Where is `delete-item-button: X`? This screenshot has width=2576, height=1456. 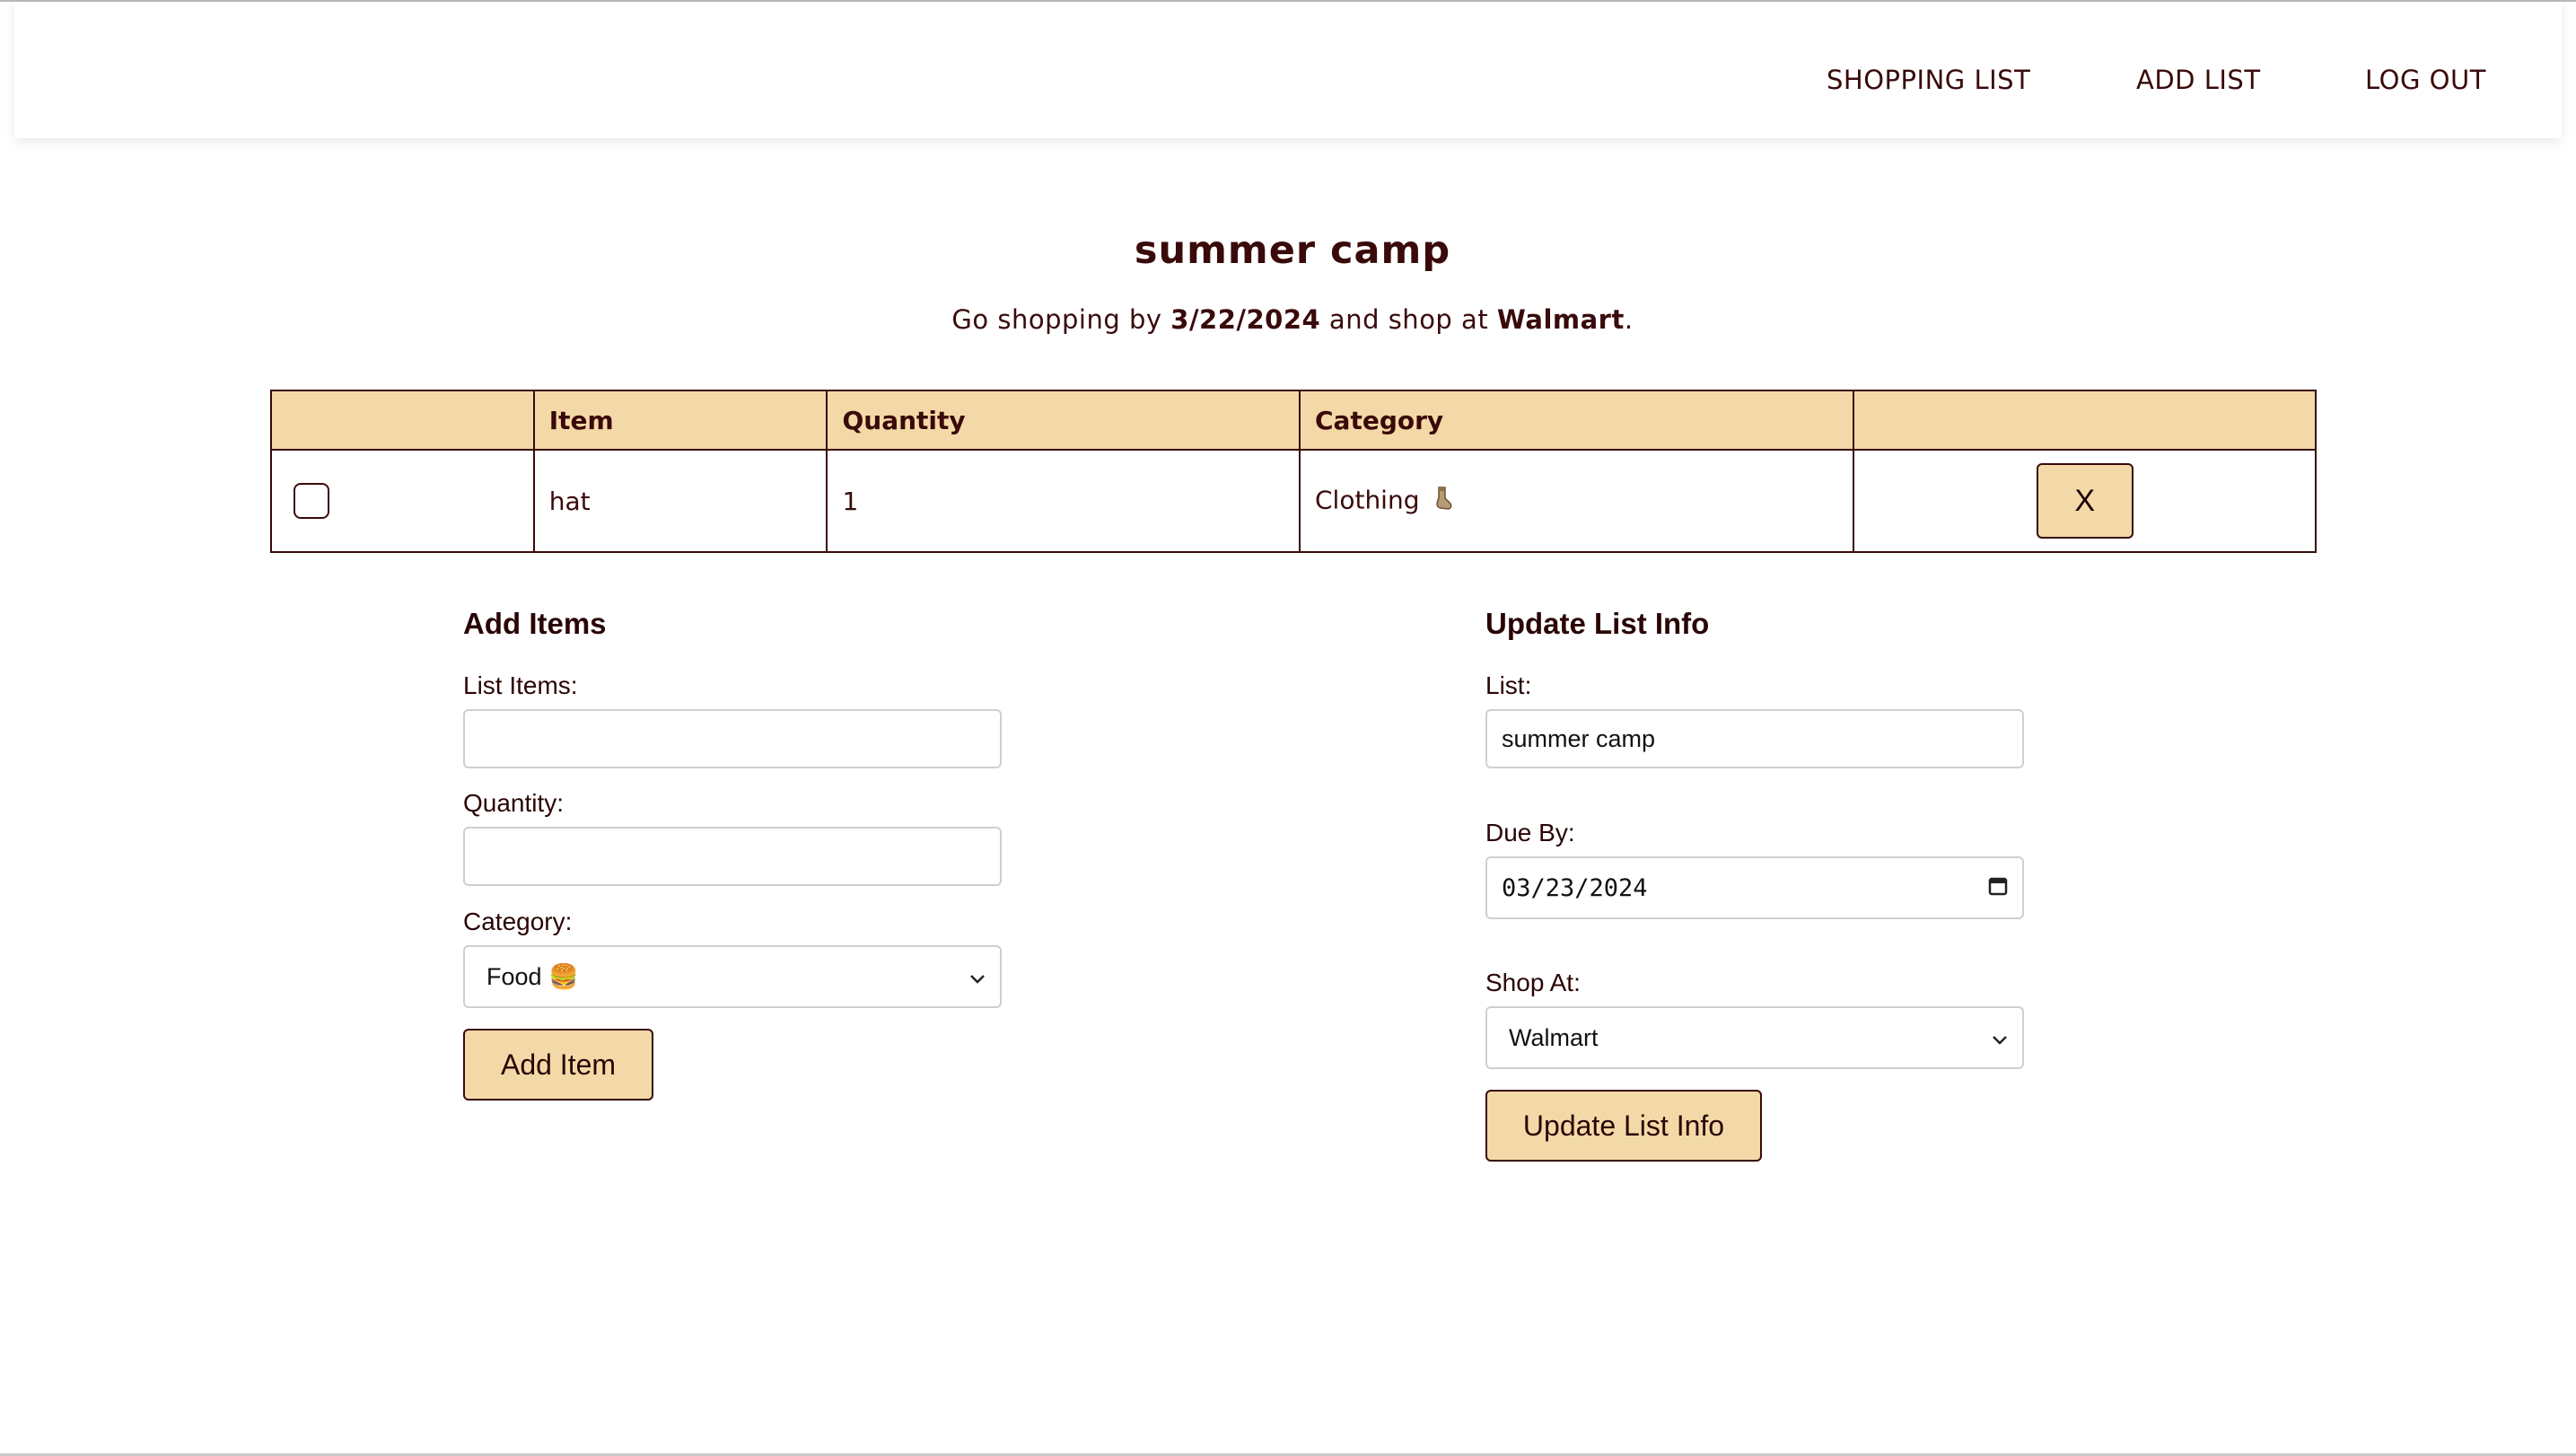 delete-item-button: X is located at coordinates (2085, 501).